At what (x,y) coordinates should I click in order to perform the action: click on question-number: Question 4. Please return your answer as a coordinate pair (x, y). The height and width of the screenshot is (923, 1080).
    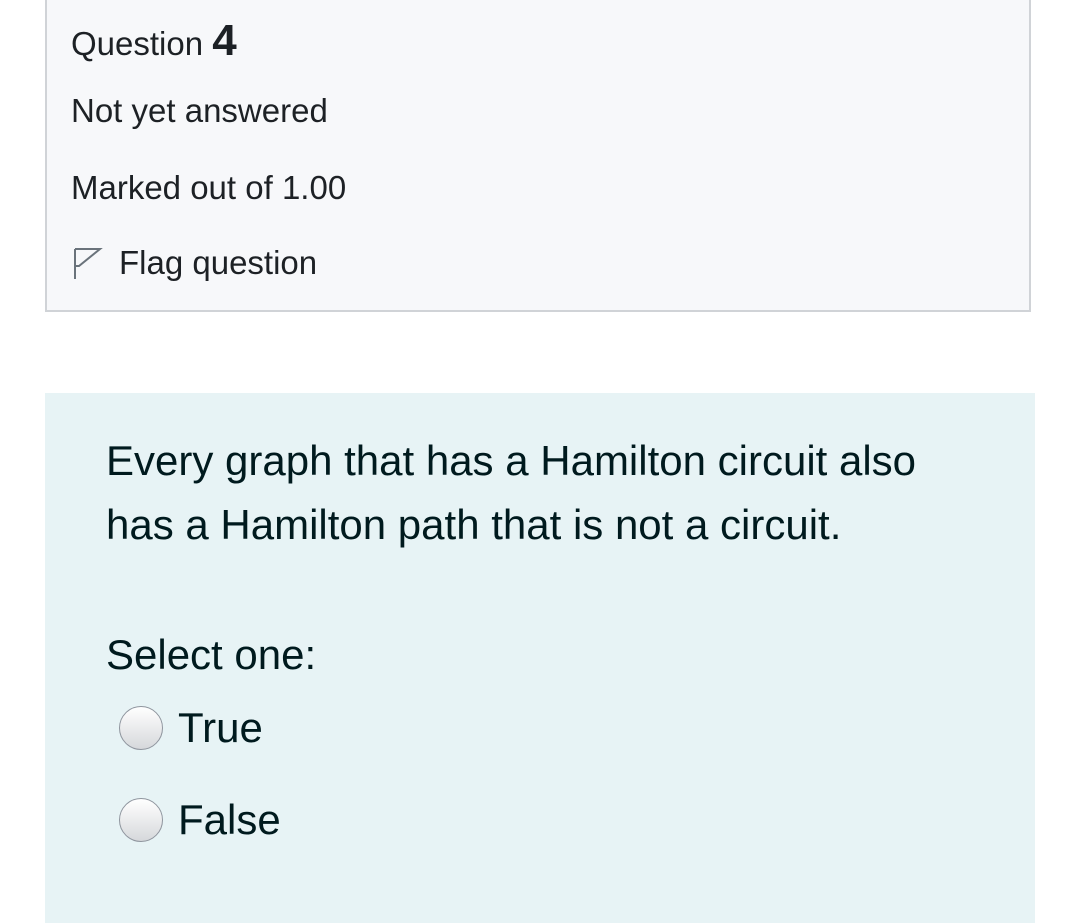
    Looking at the image, I should click on (154, 41).